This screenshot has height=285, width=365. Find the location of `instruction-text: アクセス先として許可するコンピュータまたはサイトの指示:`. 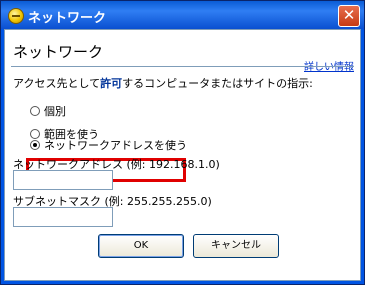

instruction-text: アクセス先として許可するコンピュータまたはサイトの指示: is located at coordinates (163, 83).